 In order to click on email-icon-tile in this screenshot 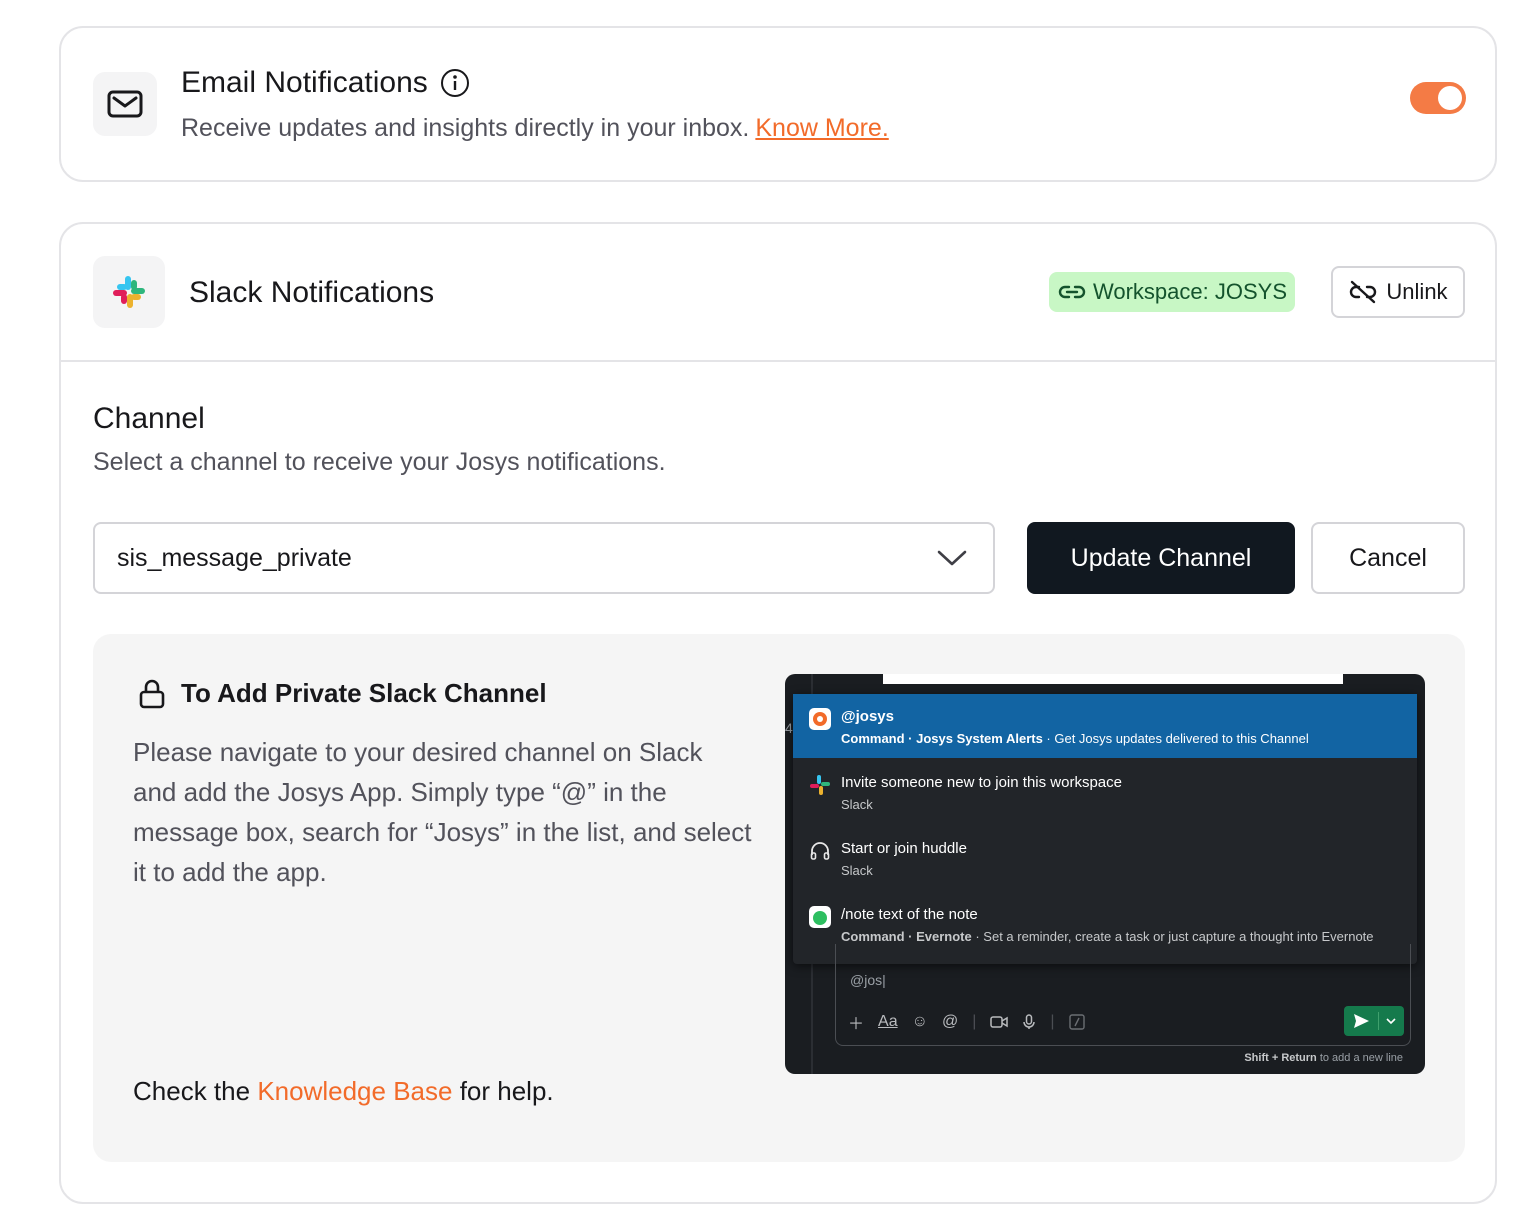, I will do `click(125, 104)`.